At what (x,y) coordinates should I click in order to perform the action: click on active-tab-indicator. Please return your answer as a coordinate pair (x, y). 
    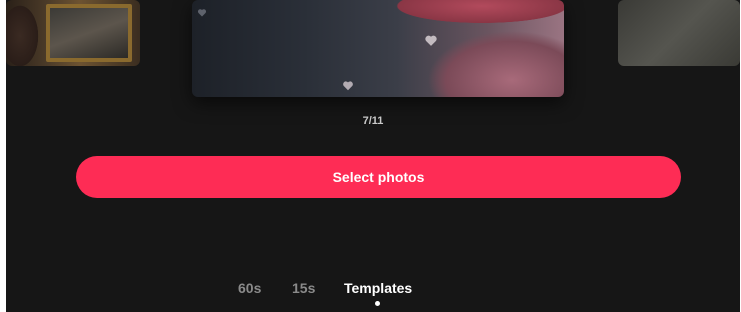
    Looking at the image, I should click on (377, 303).